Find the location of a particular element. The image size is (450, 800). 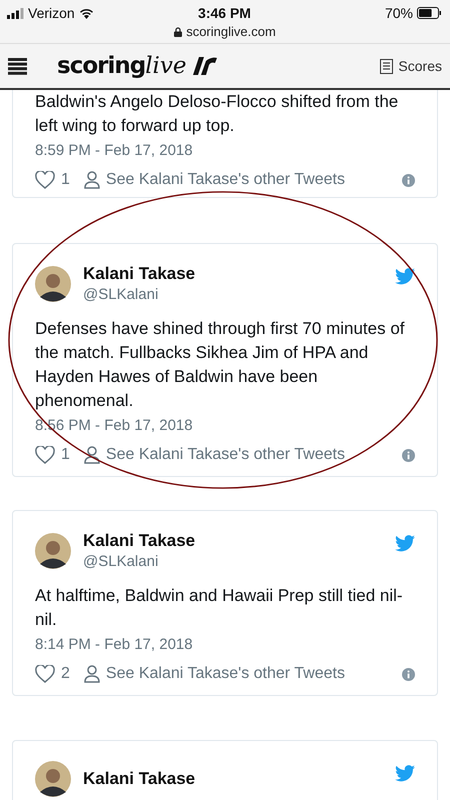

lock-icon is located at coordinates (178, 31).